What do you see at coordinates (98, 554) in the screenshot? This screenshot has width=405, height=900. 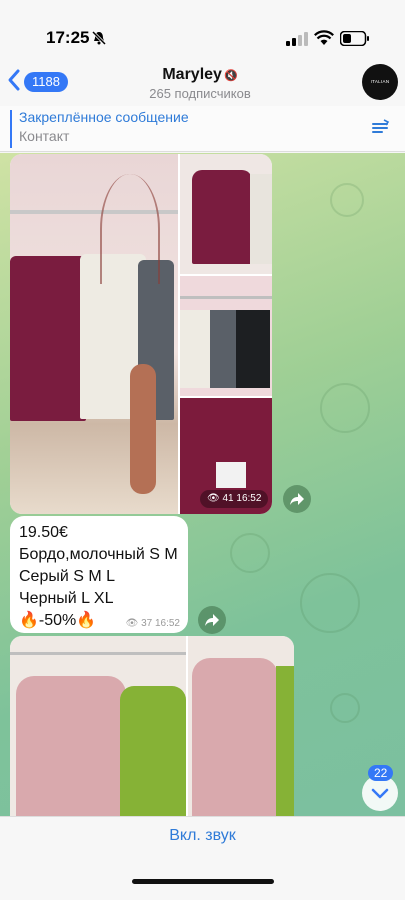 I see `size-line: Бордо,молочный S M` at bounding box center [98, 554].